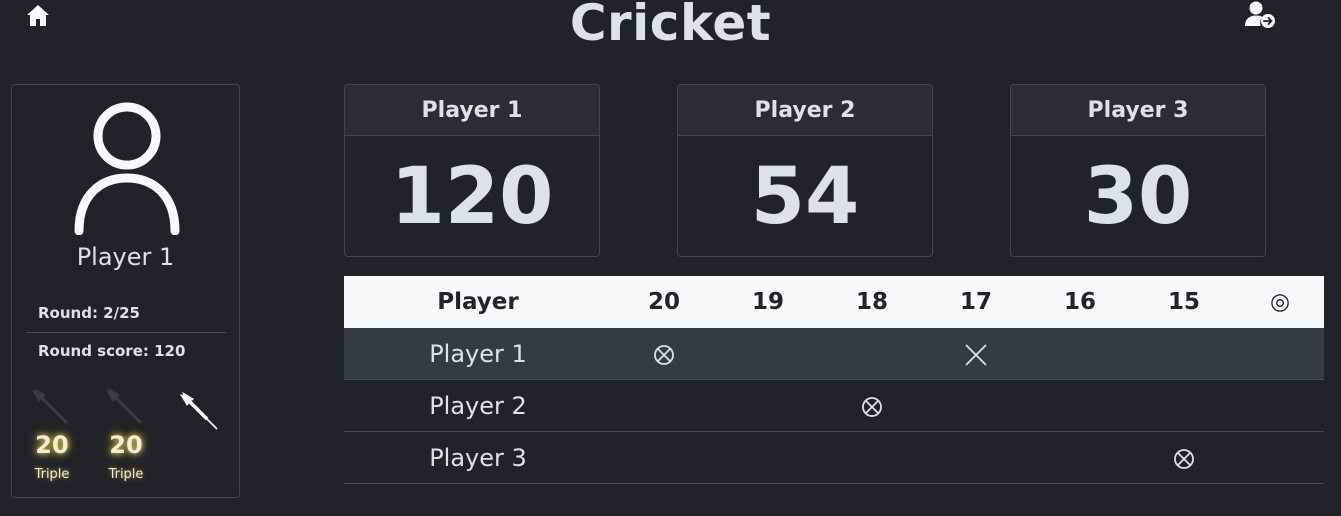 This screenshot has width=1341, height=516. Describe the element at coordinates (472, 197) in the screenshot. I see `score-card-score: 120` at that location.